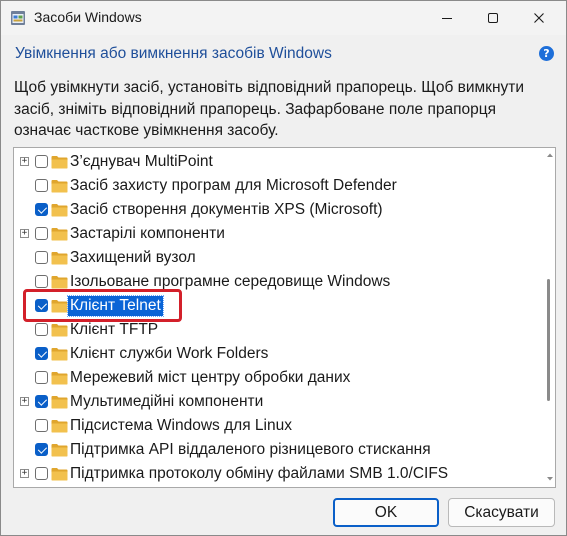 This screenshot has height=536, width=567. What do you see at coordinates (274, 402) in the screenshot?
I see `feature-row: + Мультимедійні компоненти` at bounding box center [274, 402].